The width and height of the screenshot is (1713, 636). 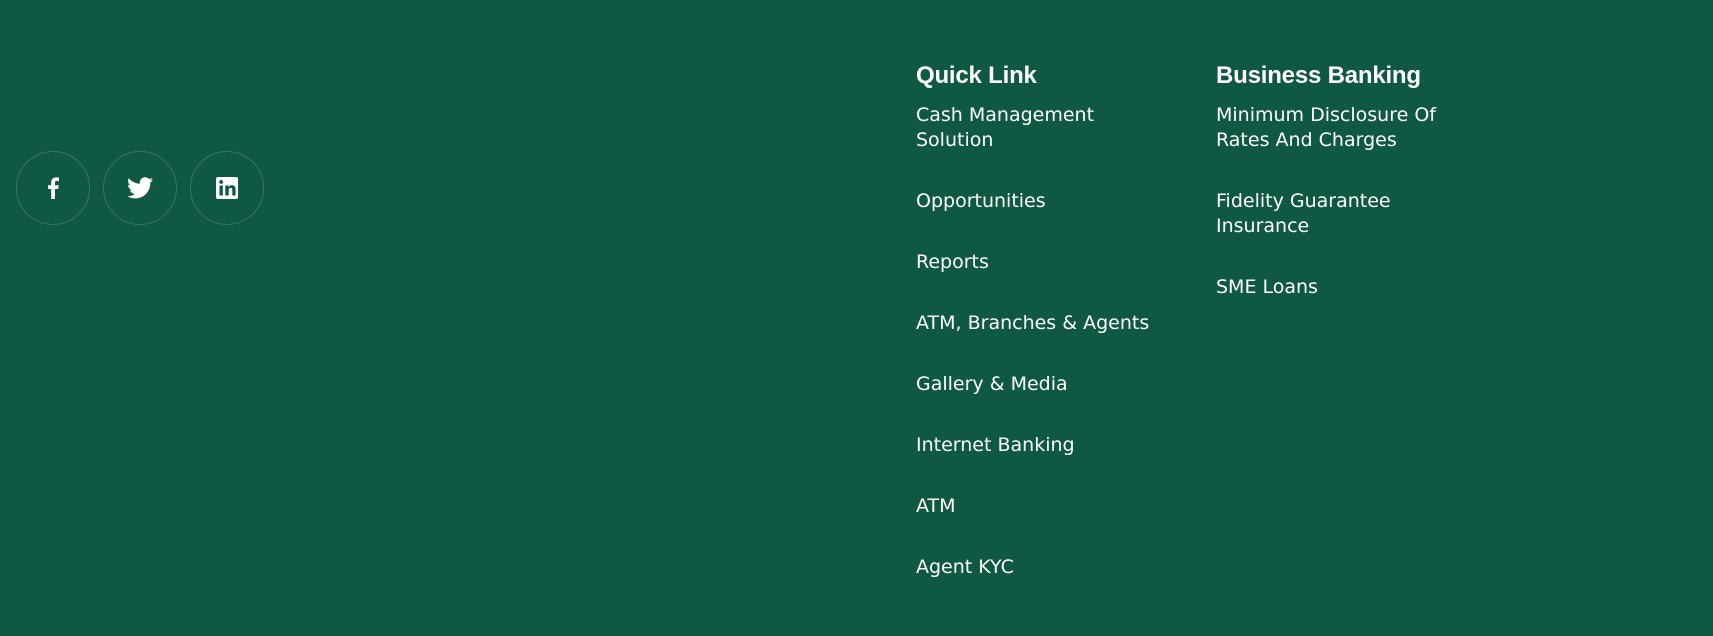 What do you see at coordinates (1041, 567) in the screenshot?
I see `list-item: Agent KYC` at bounding box center [1041, 567].